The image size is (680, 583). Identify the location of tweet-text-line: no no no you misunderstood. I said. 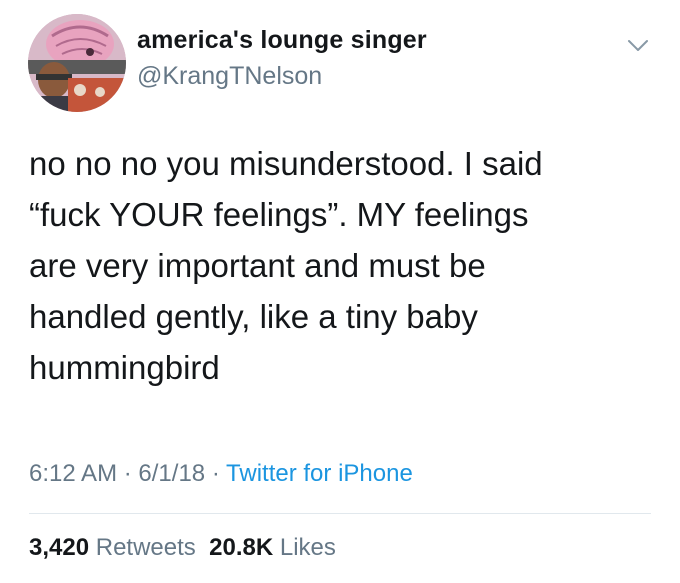
(286, 163).